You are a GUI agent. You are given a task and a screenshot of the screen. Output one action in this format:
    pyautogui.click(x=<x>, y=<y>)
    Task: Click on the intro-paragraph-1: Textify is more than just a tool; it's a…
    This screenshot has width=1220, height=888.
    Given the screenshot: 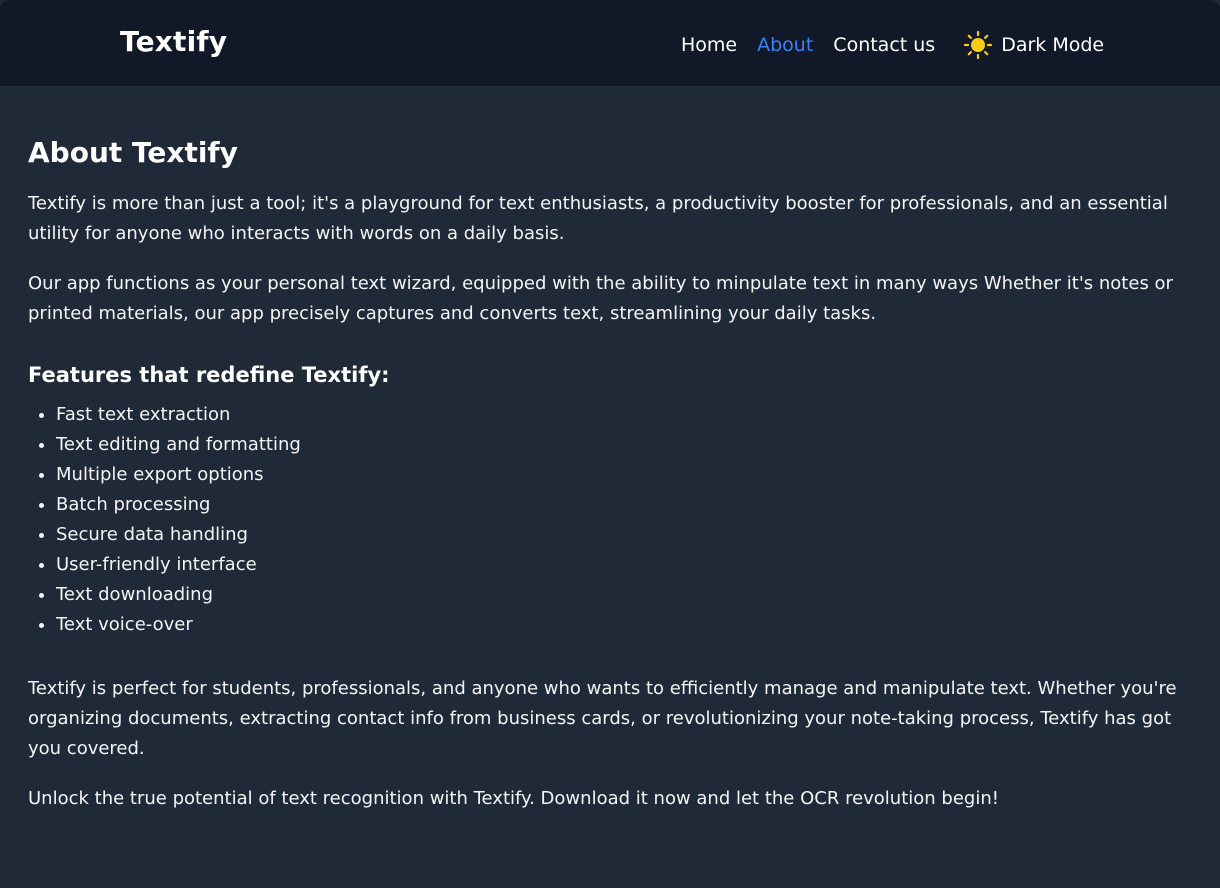 What is the action you would take?
    pyautogui.click(x=598, y=218)
    